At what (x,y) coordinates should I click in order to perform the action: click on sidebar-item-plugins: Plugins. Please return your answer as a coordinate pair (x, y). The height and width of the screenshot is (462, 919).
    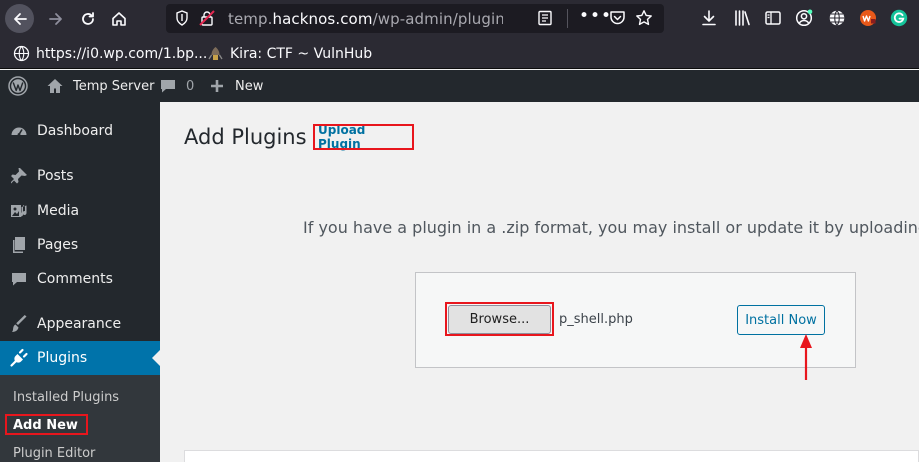
    Looking at the image, I should click on (80, 358).